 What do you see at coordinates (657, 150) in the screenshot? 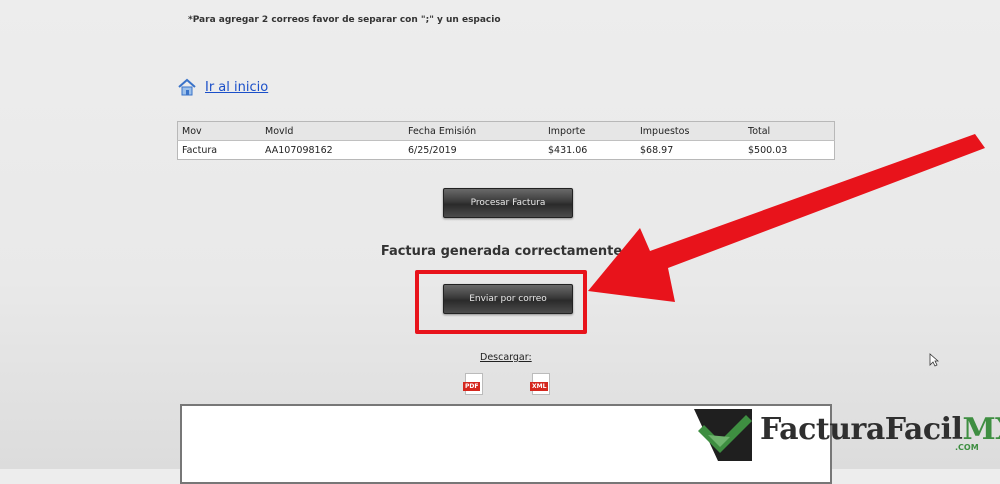
I see `cell-impuestos: $68.97` at bounding box center [657, 150].